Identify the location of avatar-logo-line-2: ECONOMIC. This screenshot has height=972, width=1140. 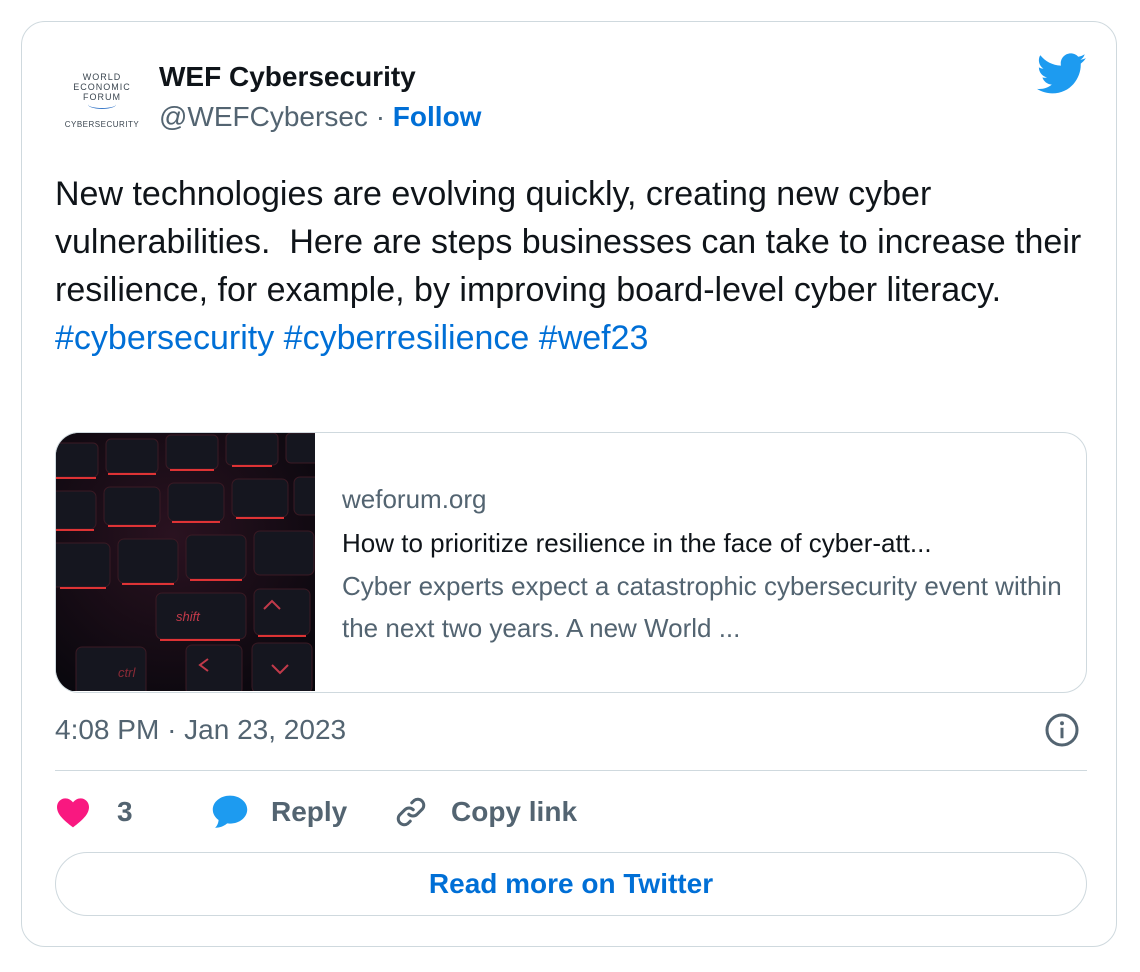
(102, 87).